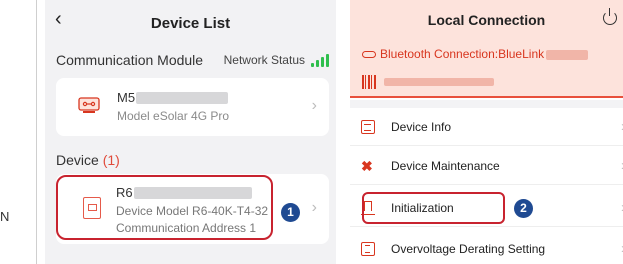 The height and width of the screenshot is (264, 623). I want to click on module-model: Model eSolar 4G Pro, so click(173, 116).